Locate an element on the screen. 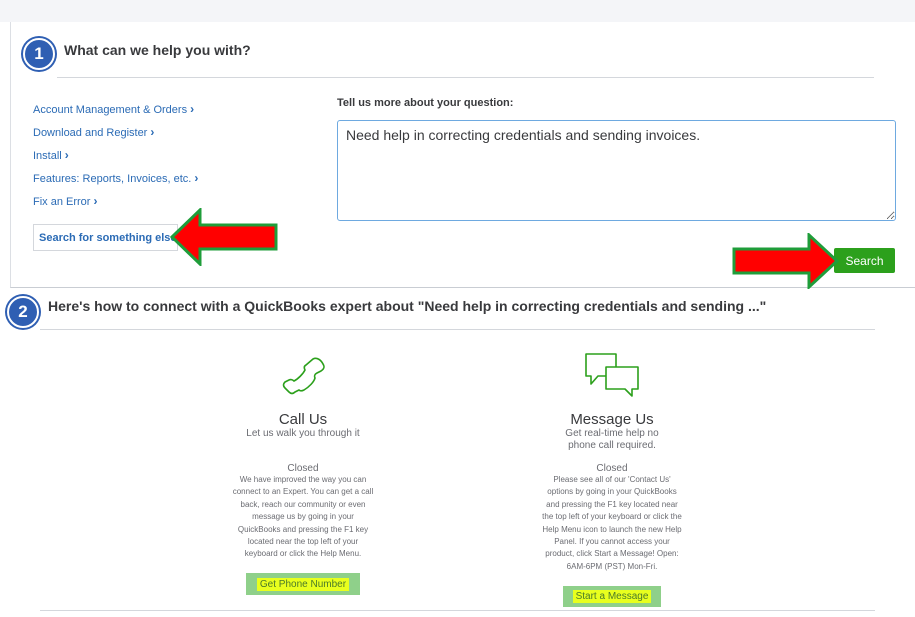 Image resolution: width=915 pixels, height=617 pixels. description-line: product, click Start a Message! Open: is located at coordinates (612, 554).